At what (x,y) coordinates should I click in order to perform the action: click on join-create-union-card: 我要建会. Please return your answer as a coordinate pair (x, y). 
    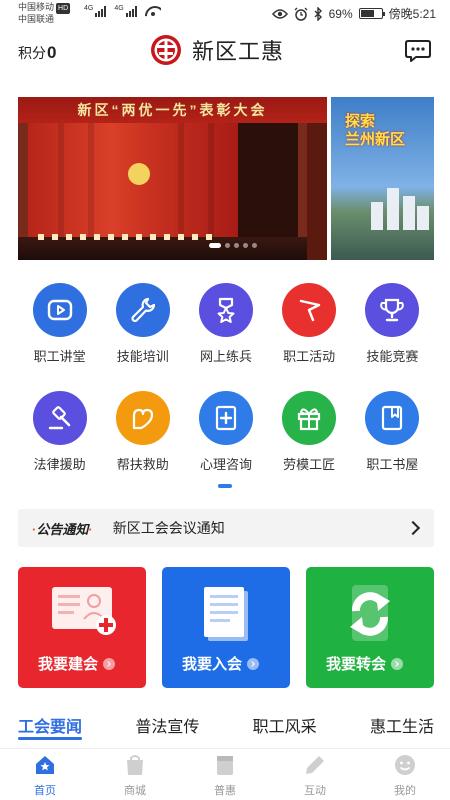
    Looking at the image, I should click on (82, 627).